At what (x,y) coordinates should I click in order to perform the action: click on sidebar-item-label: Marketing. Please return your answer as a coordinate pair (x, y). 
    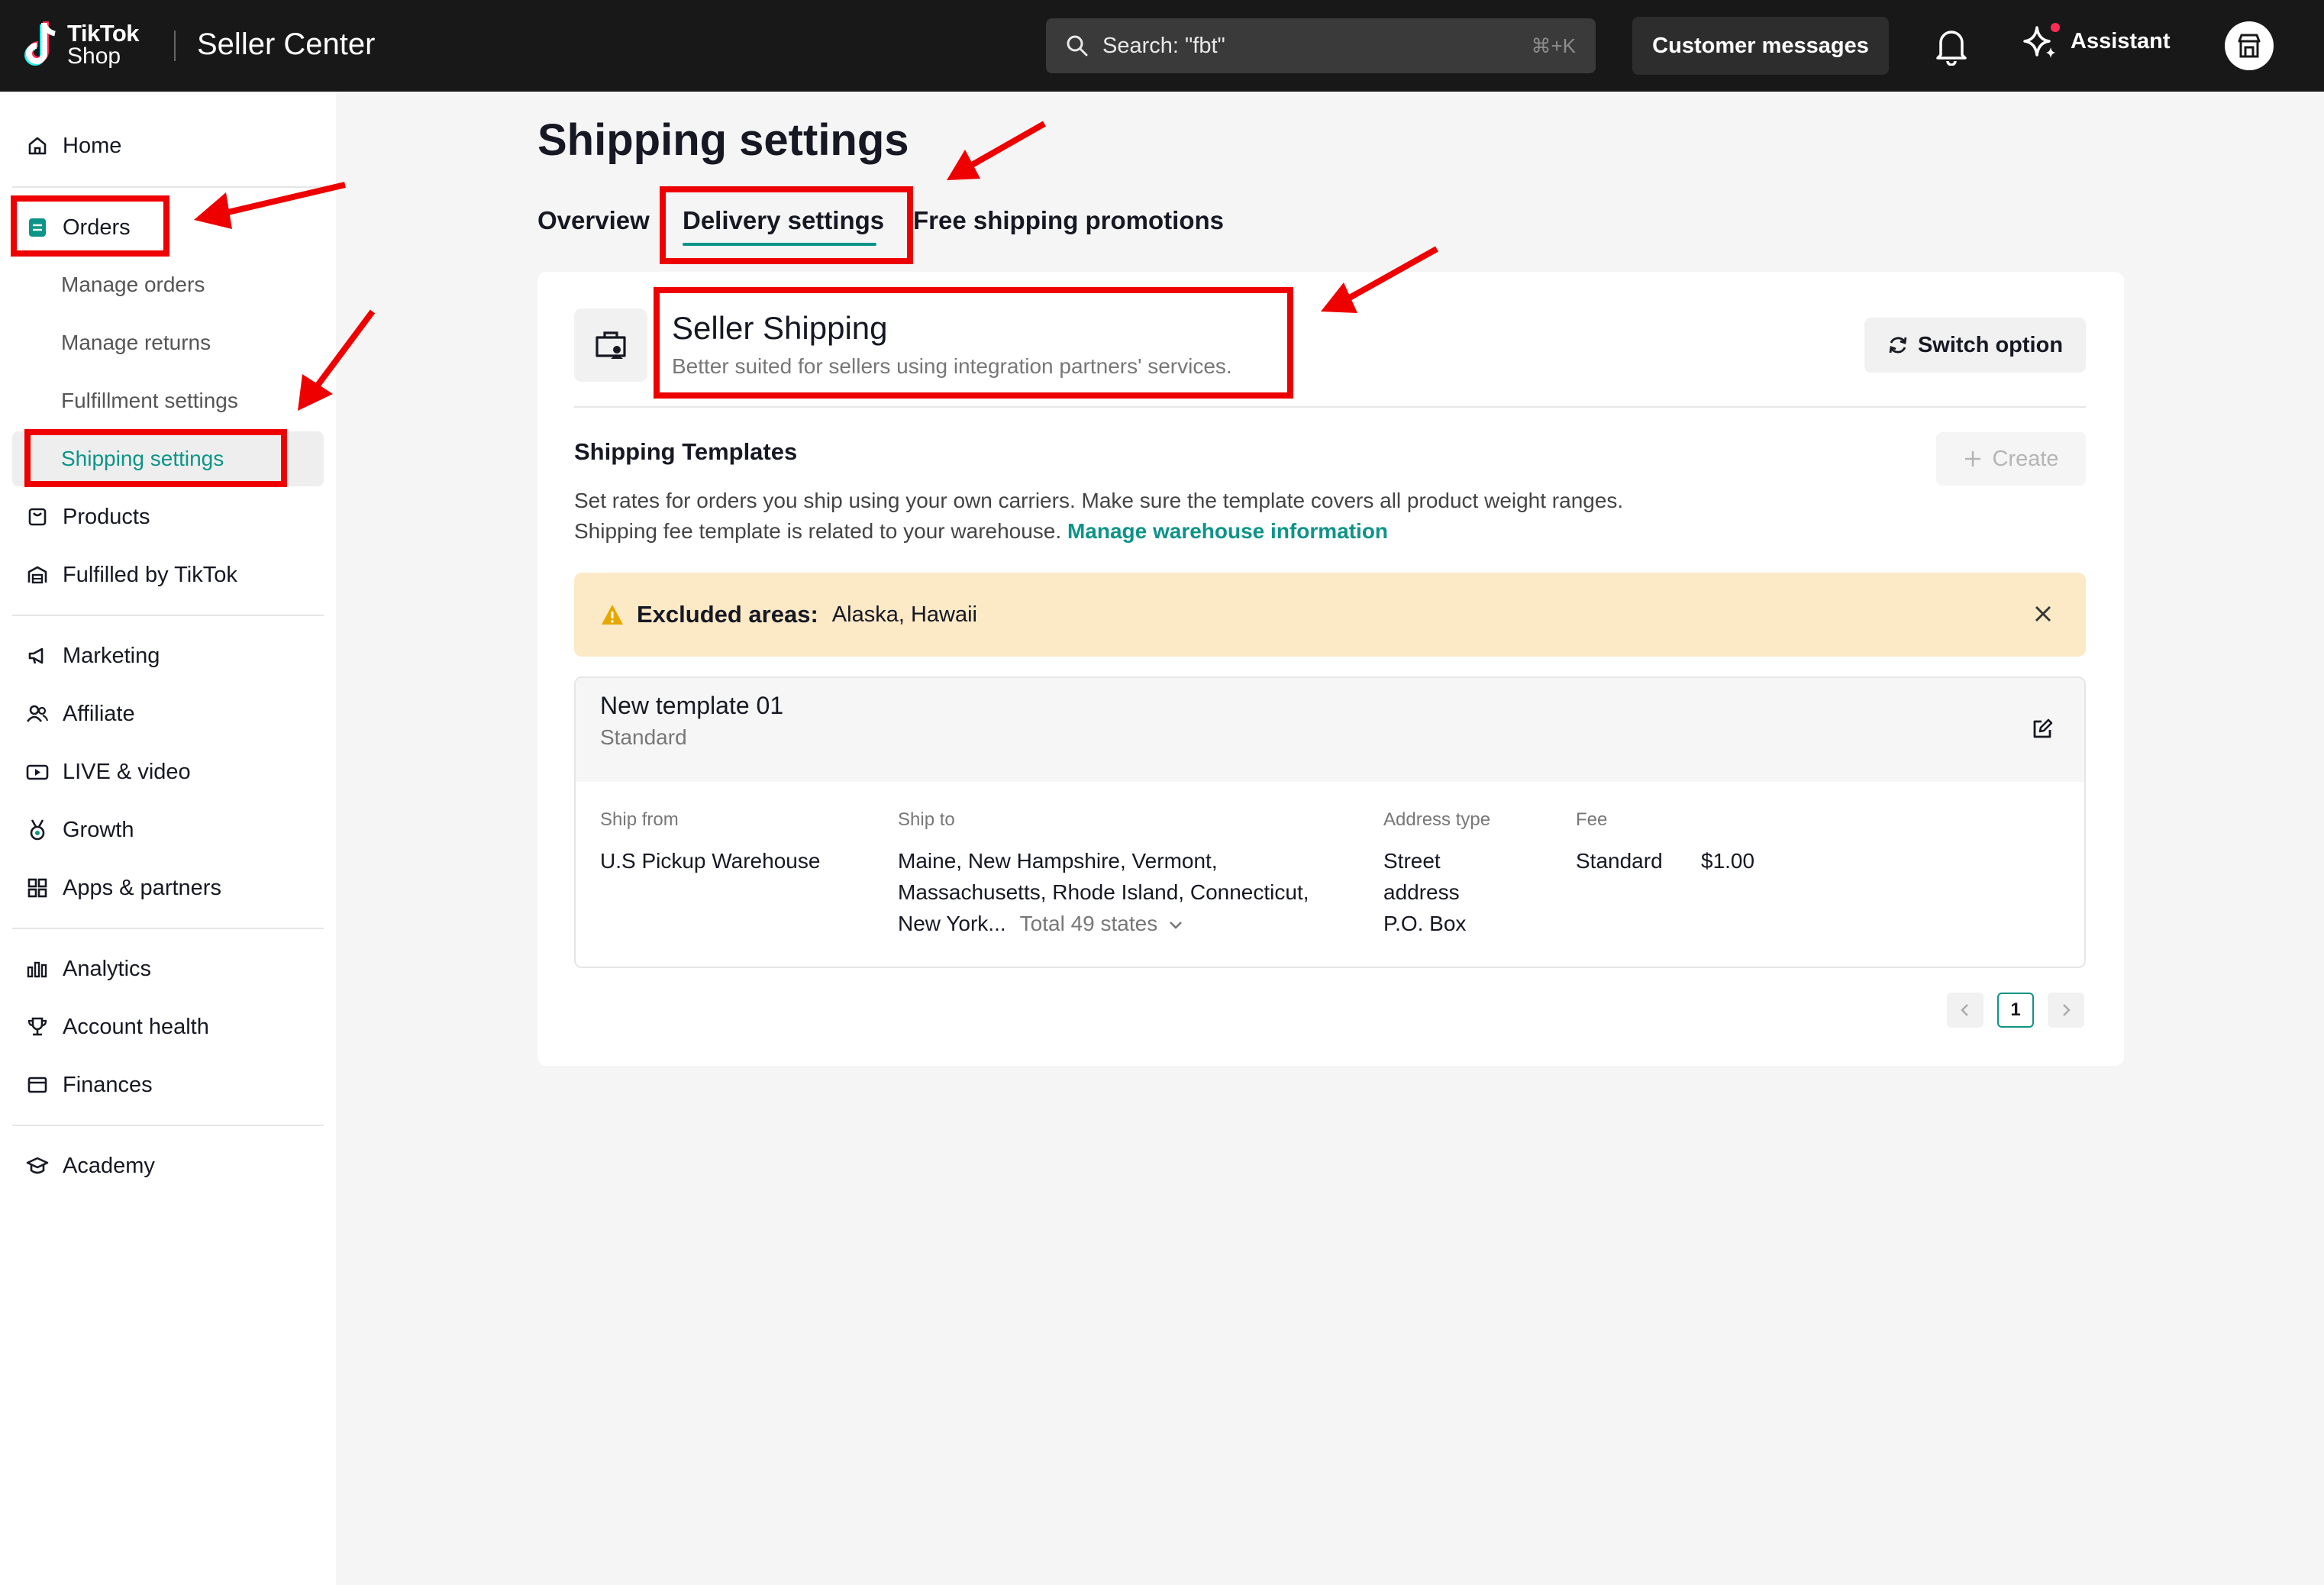
    Looking at the image, I should click on (112, 655).